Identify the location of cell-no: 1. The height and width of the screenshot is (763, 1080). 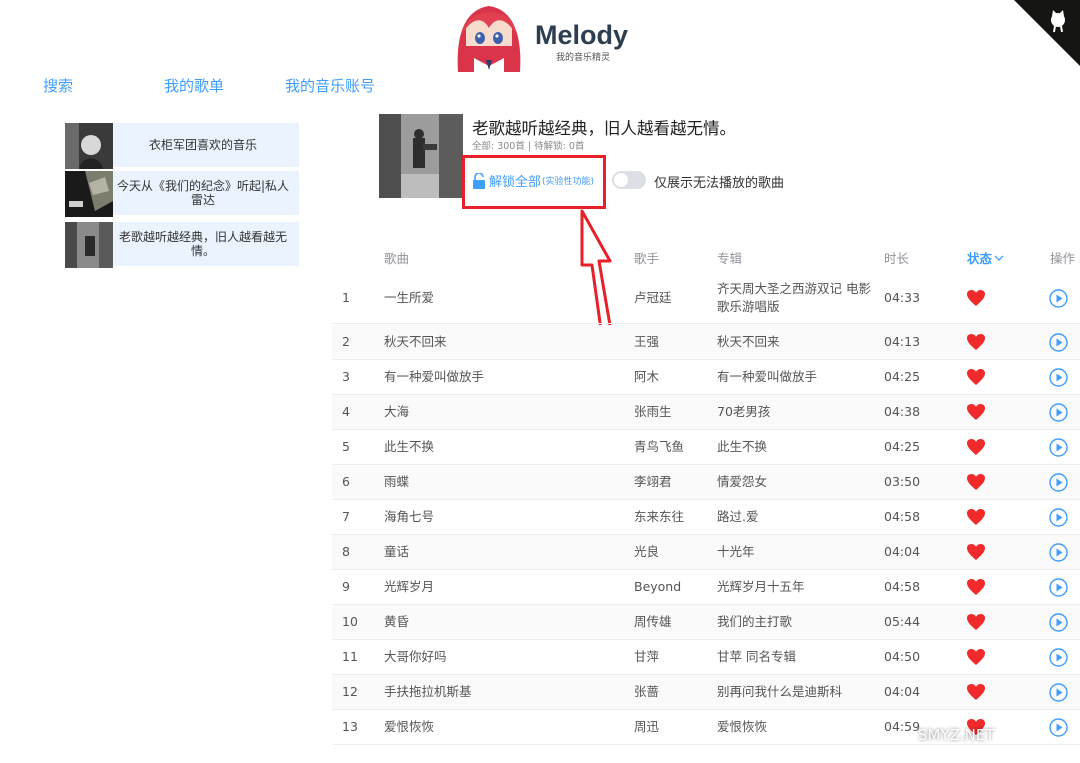
(346, 297).